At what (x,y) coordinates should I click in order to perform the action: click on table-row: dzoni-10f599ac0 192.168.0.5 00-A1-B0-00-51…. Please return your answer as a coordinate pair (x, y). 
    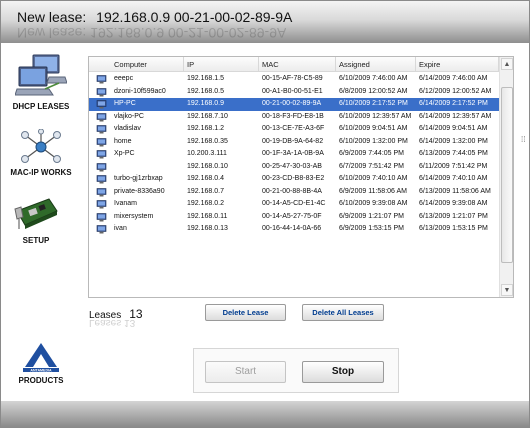
    Looking at the image, I should click on (294, 92).